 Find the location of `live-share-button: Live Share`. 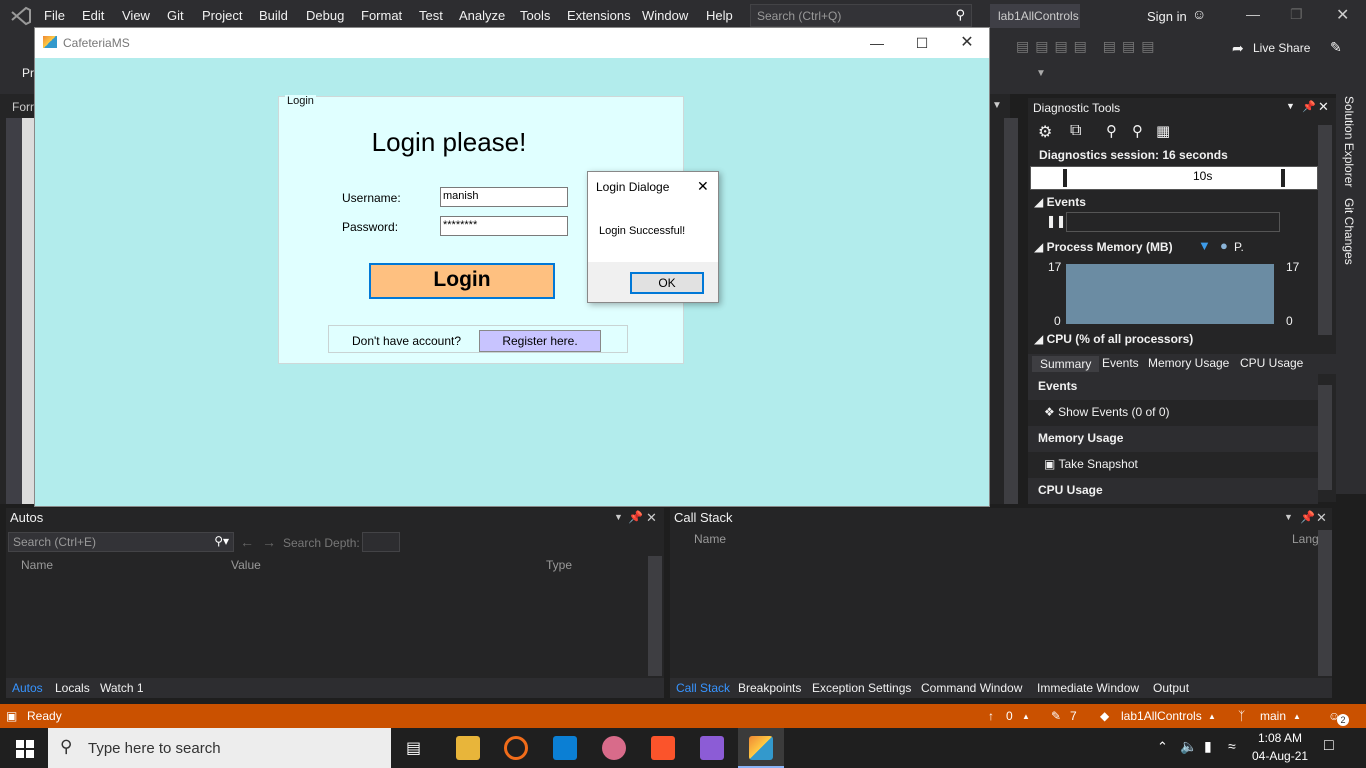

live-share-button: Live Share is located at coordinates (1281, 48).